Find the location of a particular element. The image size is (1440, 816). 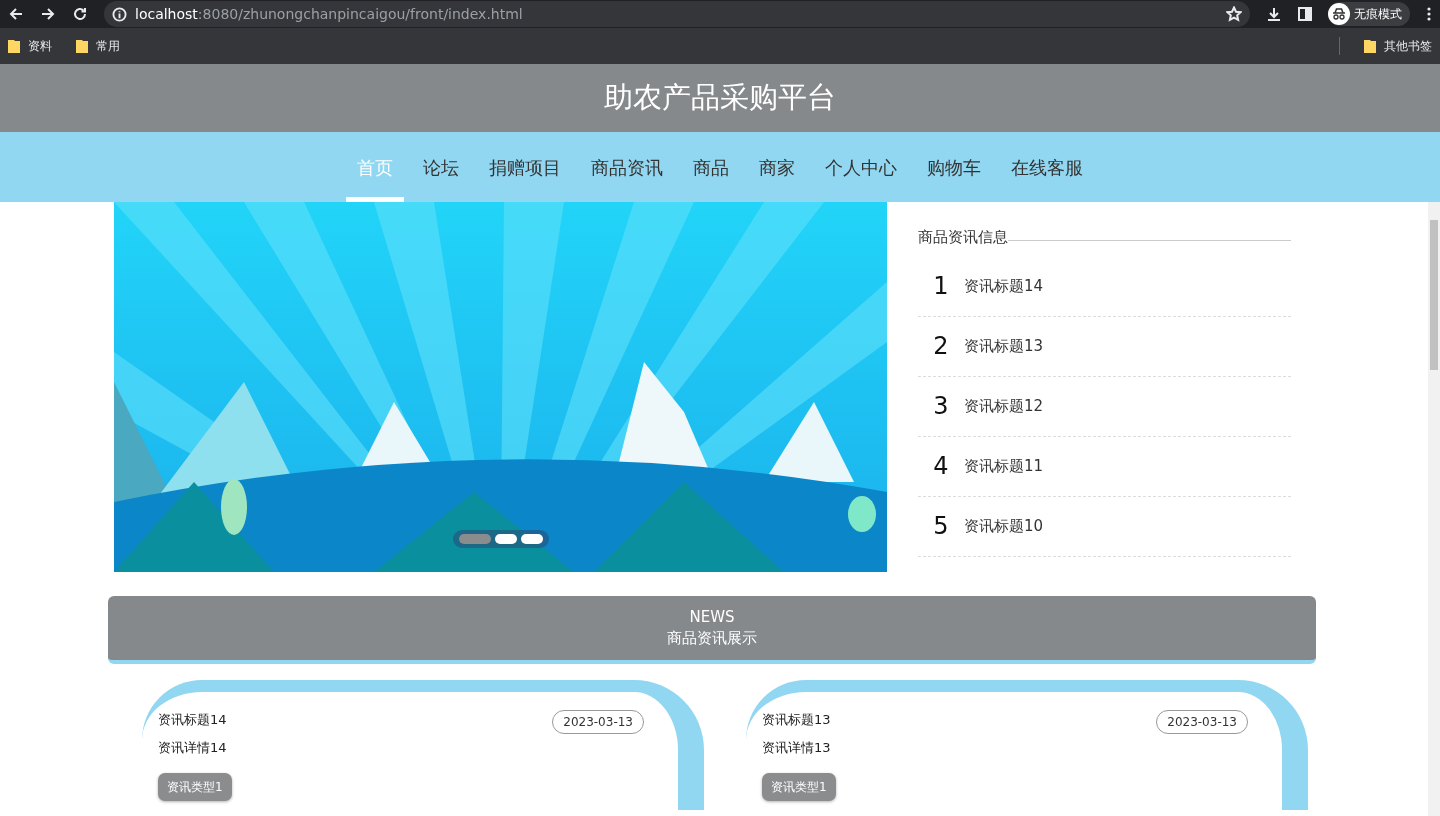

address-bar: localhost:8080/zhunongchanpincaigou/front/index.html is located at coordinates (677, 14).